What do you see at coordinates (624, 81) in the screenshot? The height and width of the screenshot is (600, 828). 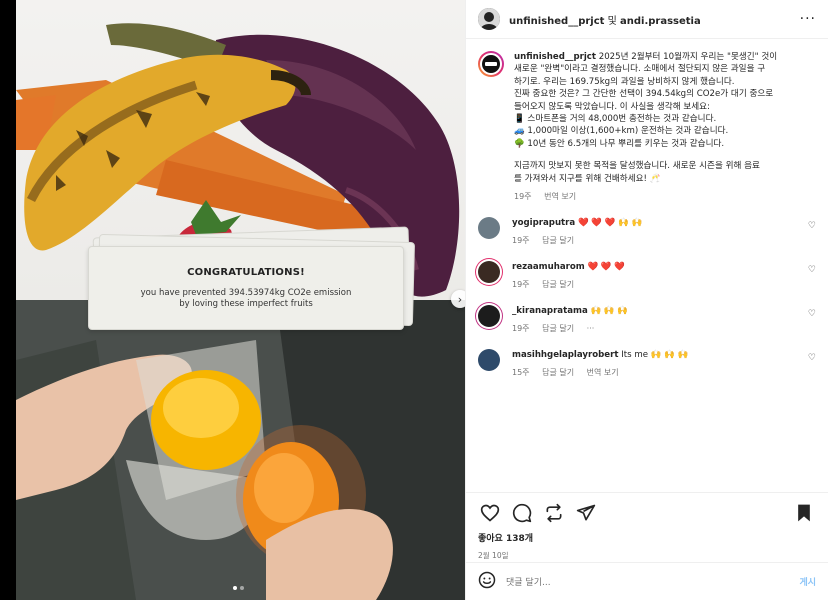 I see `caption-line: 하기로. 우리는 169.75kg의 과일을 낭비하지 않게 했습니다.` at bounding box center [624, 81].